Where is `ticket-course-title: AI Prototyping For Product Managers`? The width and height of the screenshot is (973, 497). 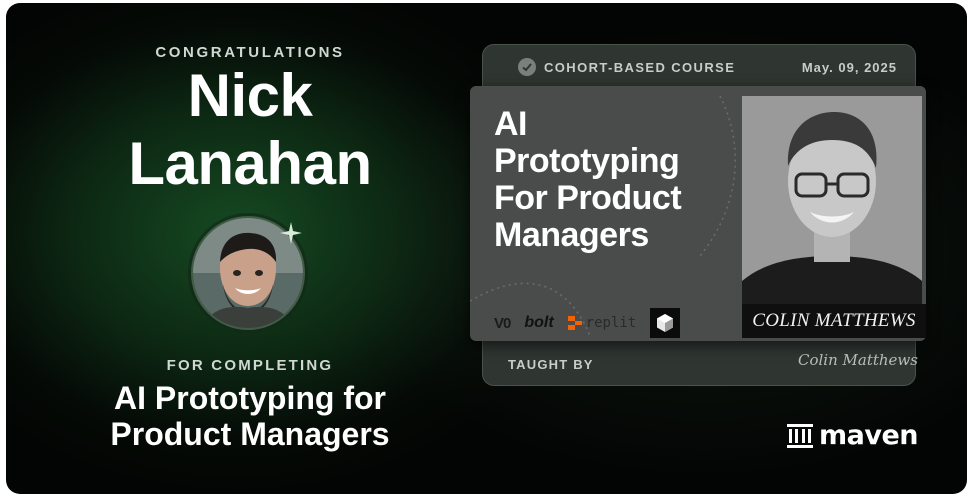
ticket-course-title: AI Prototyping For Product Managers is located at coordinates (614, 180).